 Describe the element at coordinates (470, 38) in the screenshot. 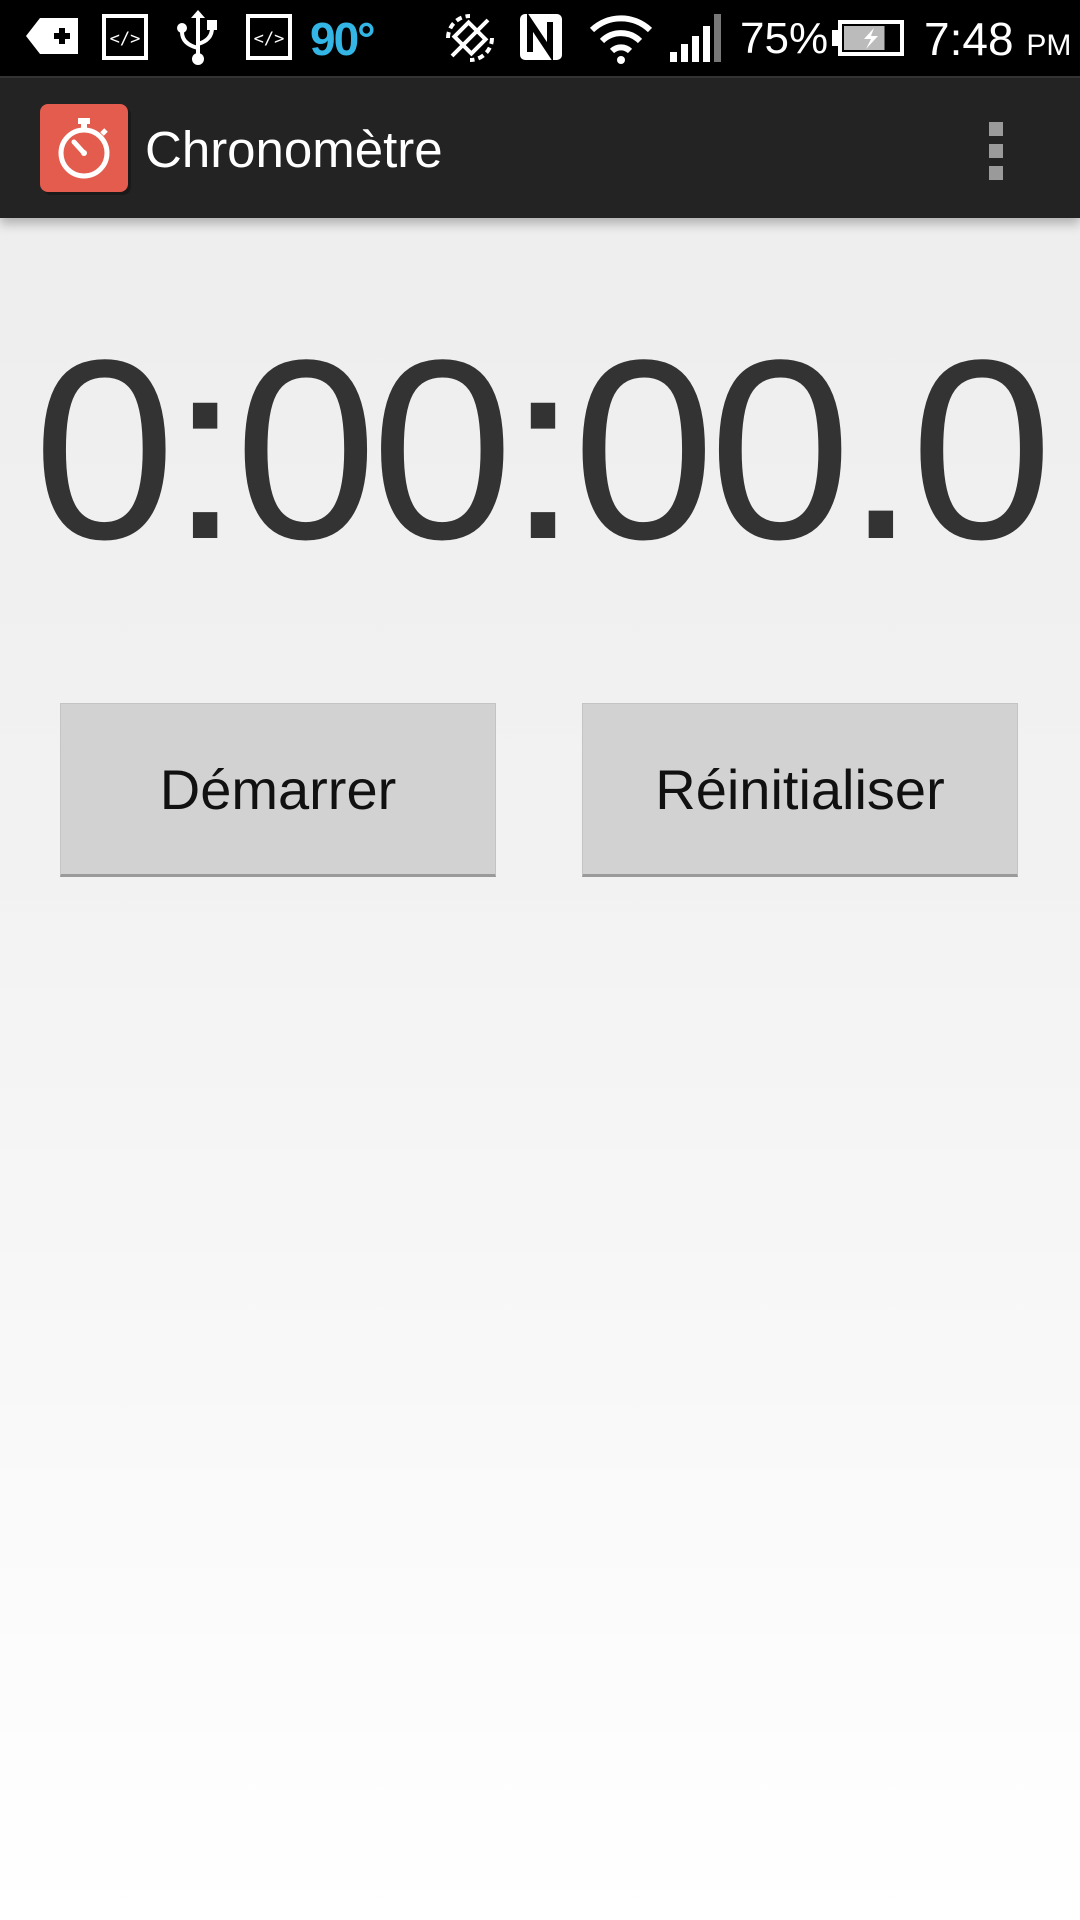

I see `auto-rotate-off-icon` at that location.